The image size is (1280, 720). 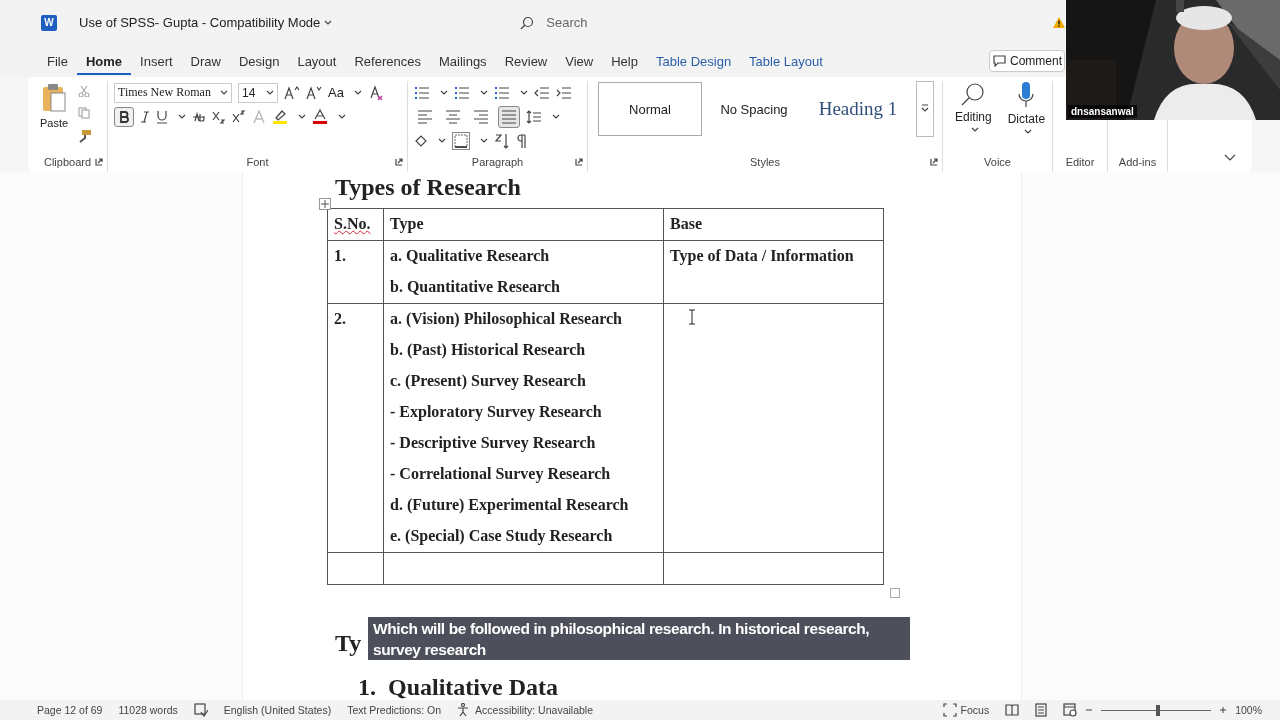 What do you see at coordinates (336, 92) in the screenshot?
I see `change-case-button: Aa` at bounding box center [336, 92].